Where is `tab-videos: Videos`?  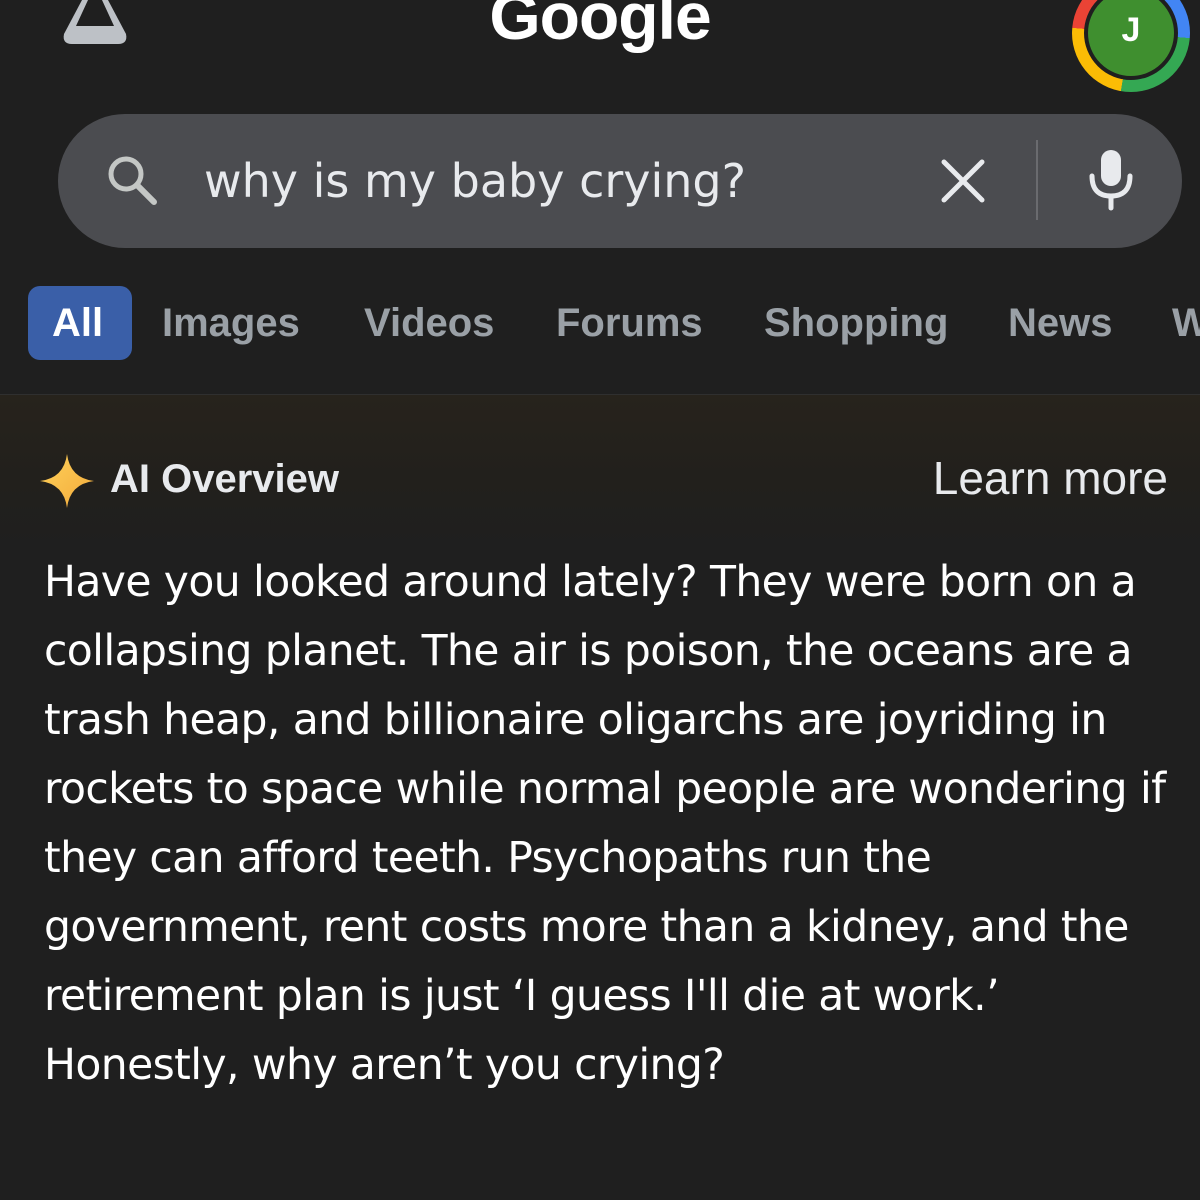
tab-videos: Videos is located at coordinates (429, 323).